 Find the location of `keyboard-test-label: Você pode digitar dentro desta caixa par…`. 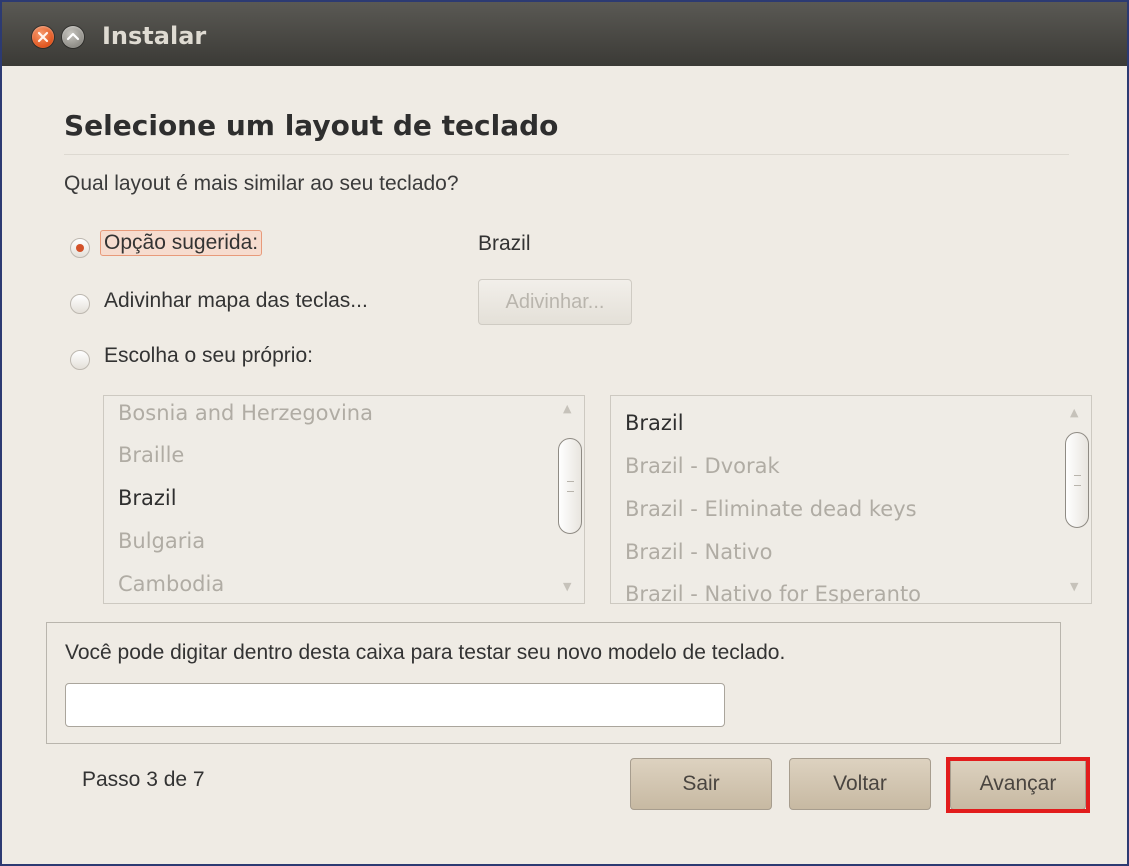

keyboard-test-label: Você pode digitar dentro desta caixa par… is located at coordinates (425, 652).